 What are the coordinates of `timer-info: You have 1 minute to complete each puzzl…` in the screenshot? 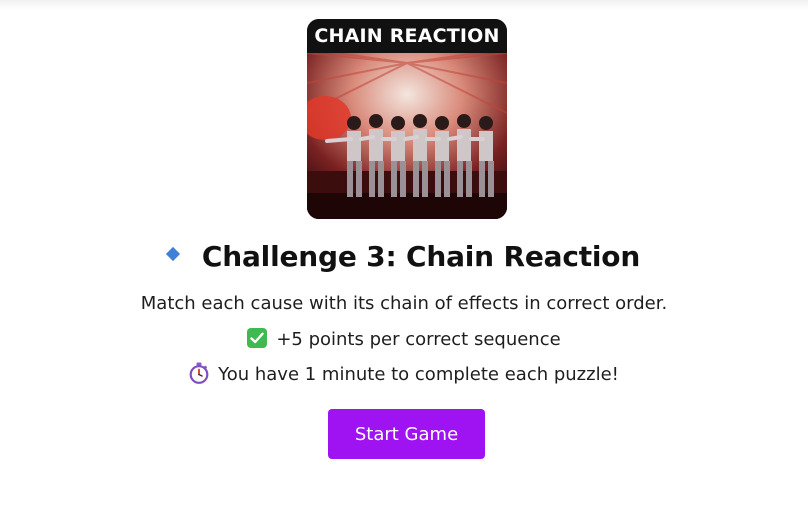 It's located at (404, 374).